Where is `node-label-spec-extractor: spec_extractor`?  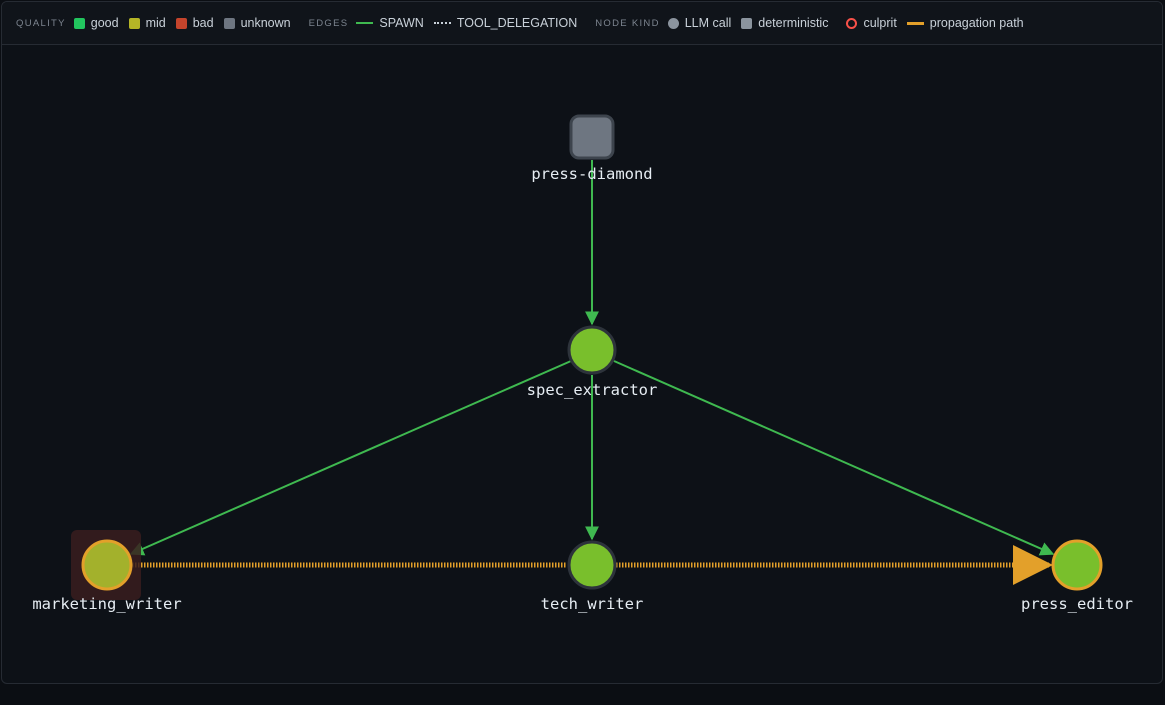
node-label-spec-extractor: spec_extractor is located at coordinates (592, 390).